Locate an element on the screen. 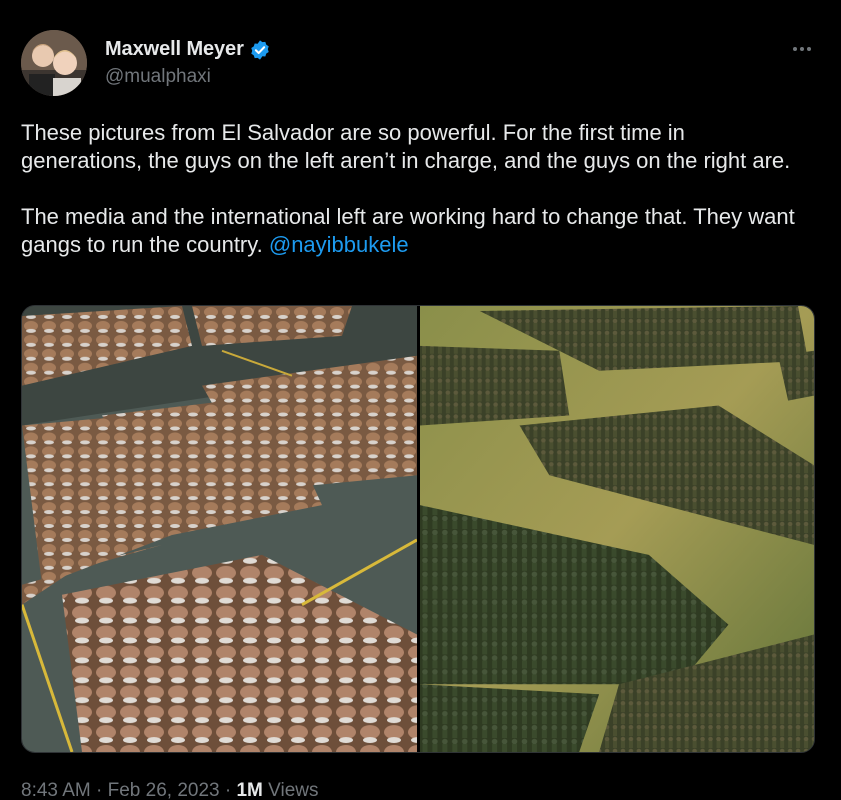 This screenshot has width=841, height=800. avatar-photo is located at coordinates (54, 63).